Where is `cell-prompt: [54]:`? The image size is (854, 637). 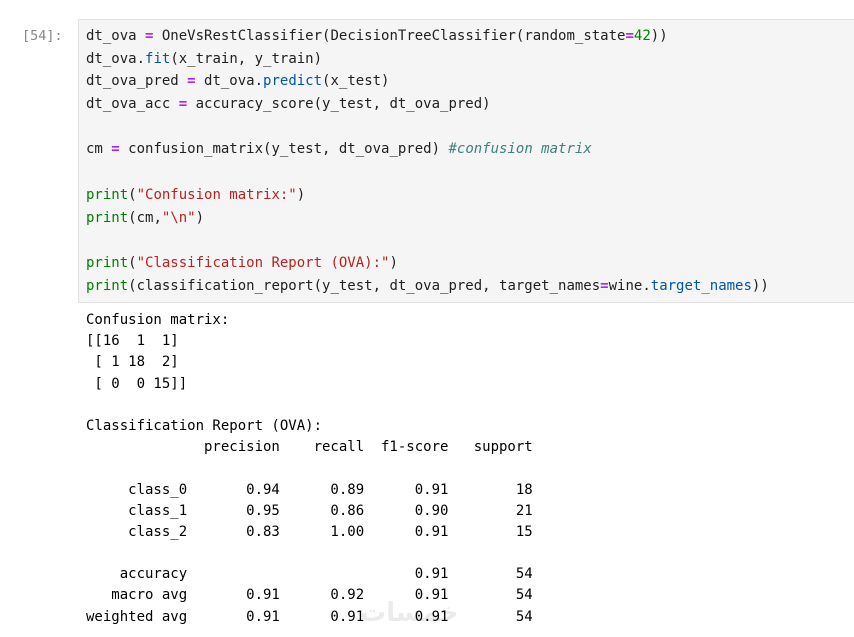
cell-prompt: [54]: is located at coordinates (42, 36).